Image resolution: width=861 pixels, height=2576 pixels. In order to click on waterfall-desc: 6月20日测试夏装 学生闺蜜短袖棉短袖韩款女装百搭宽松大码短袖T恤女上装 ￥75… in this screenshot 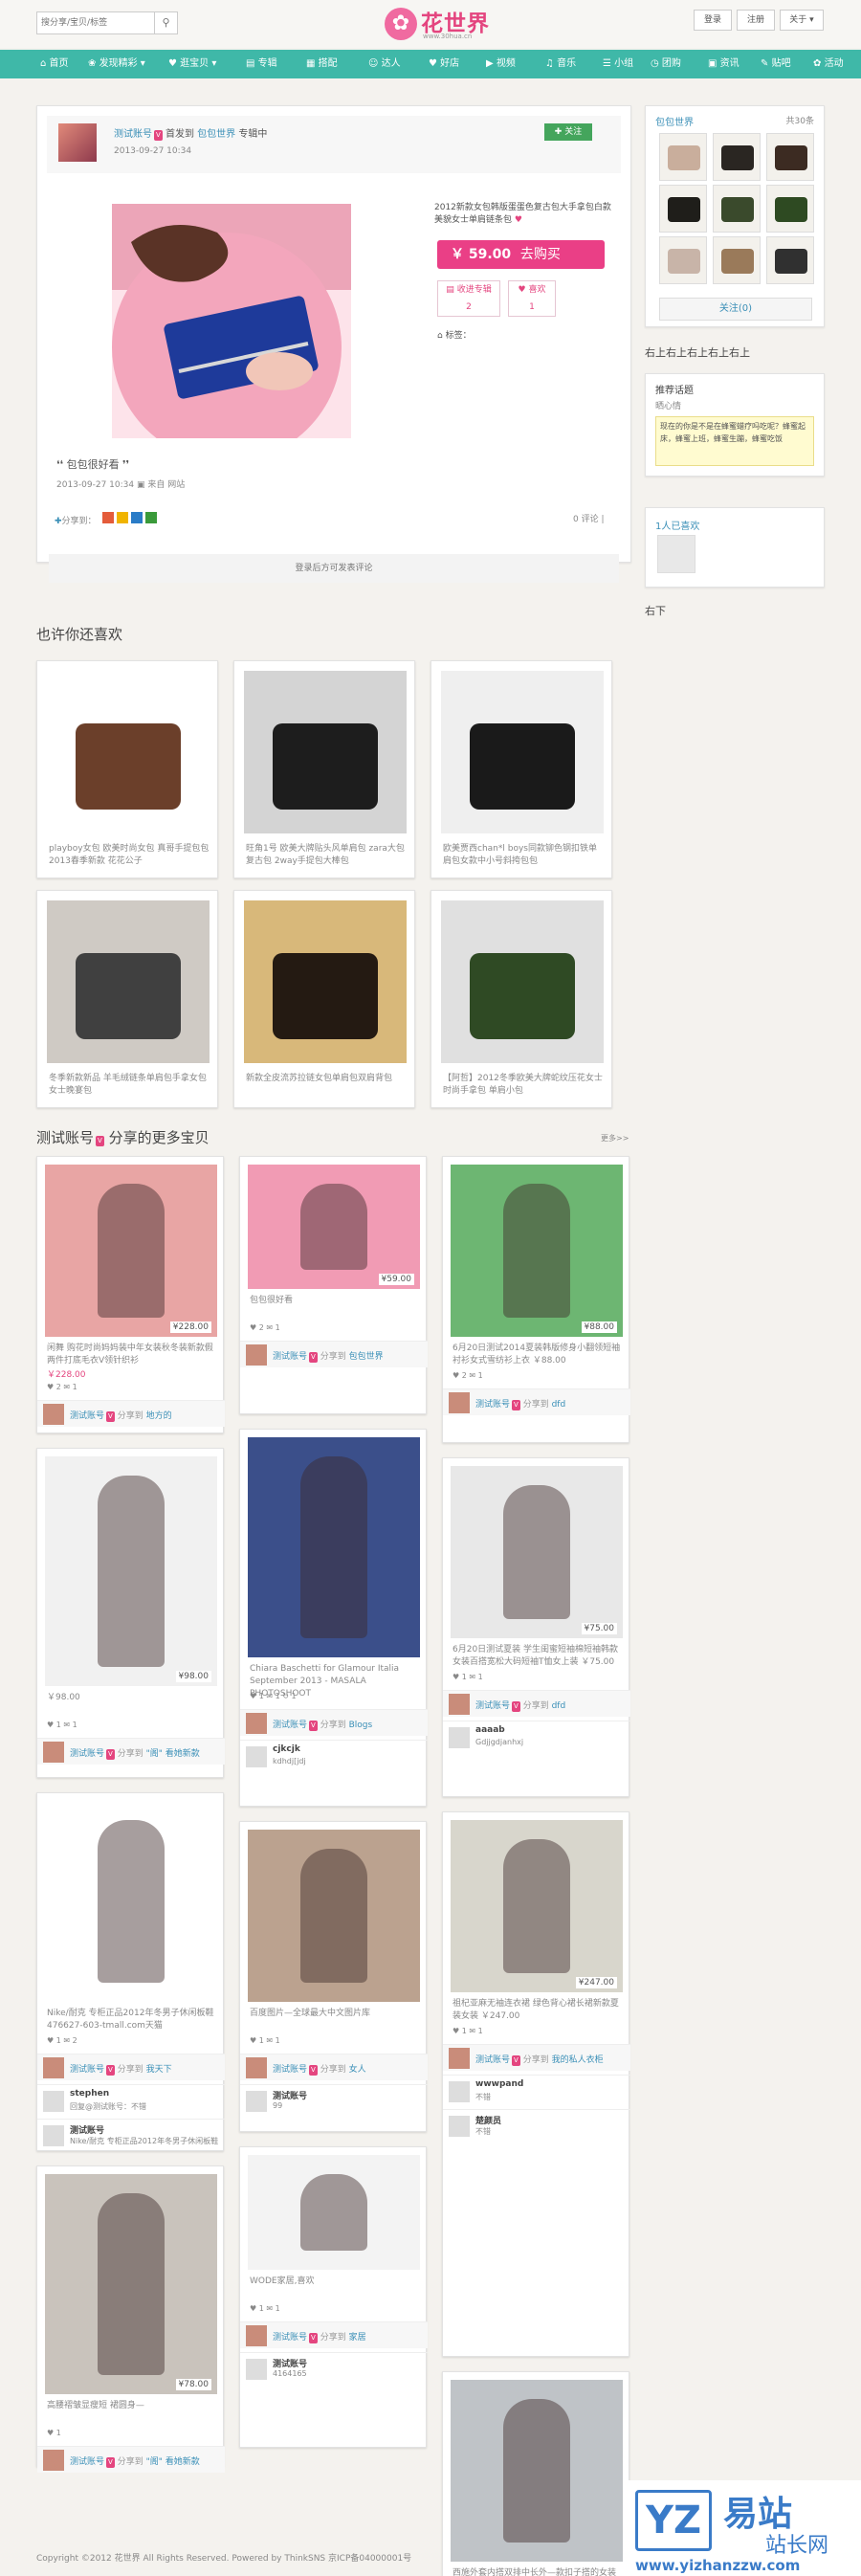, I will do `click(537, 1656)`.